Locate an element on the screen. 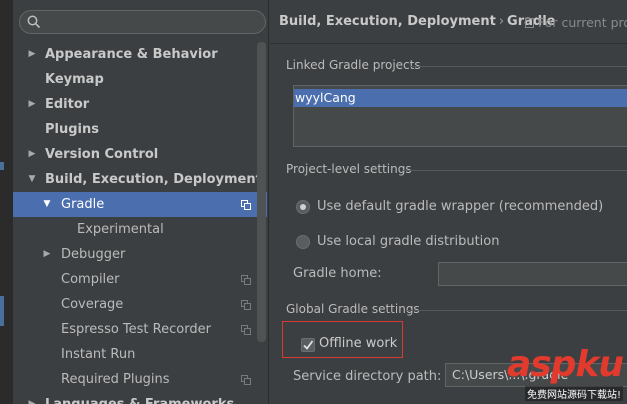  breadcrumb: Build, Execution, Deployment › Gradle is located at coordinates (417, 21).